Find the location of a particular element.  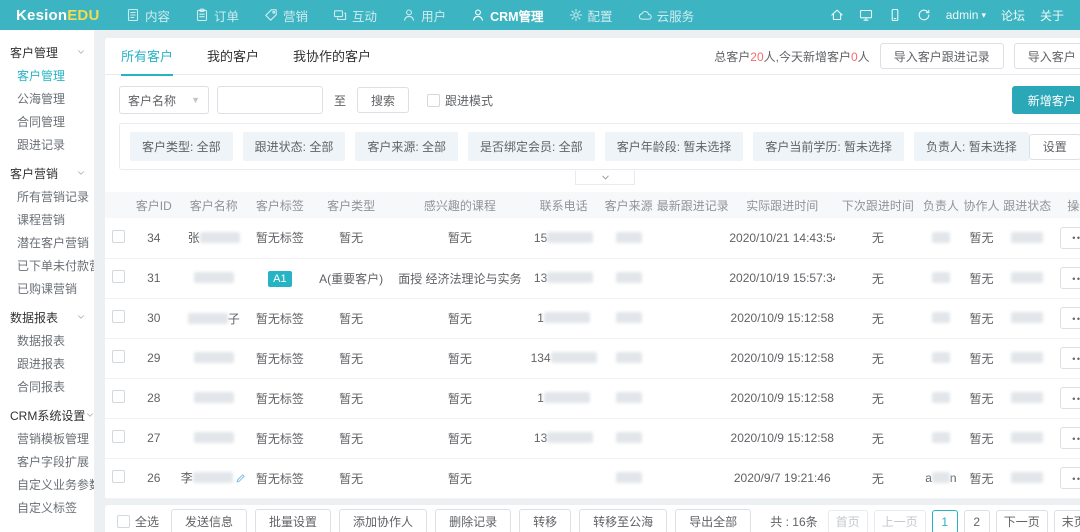

nav-item-cloud: 云服务 is located at coordinates (666, 15).